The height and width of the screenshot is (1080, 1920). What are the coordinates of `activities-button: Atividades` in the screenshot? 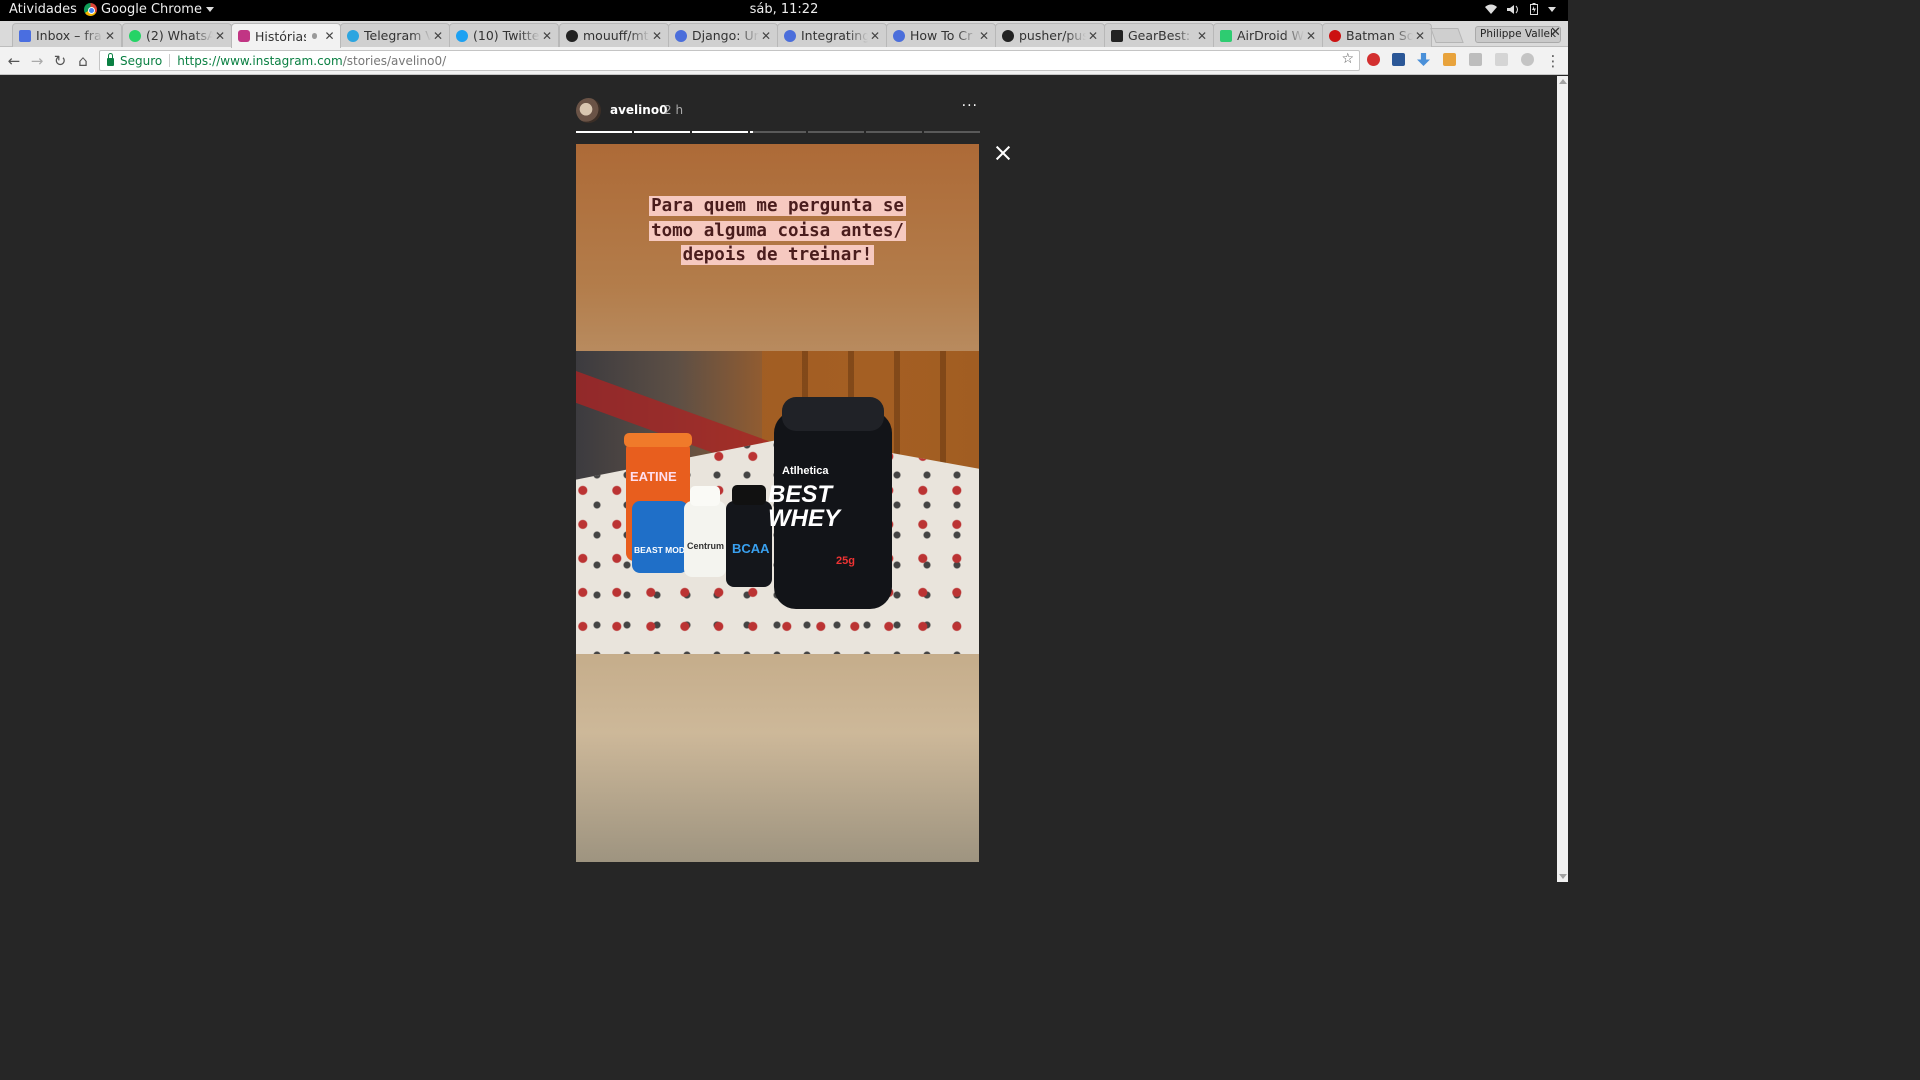 It's located at (43, 9).